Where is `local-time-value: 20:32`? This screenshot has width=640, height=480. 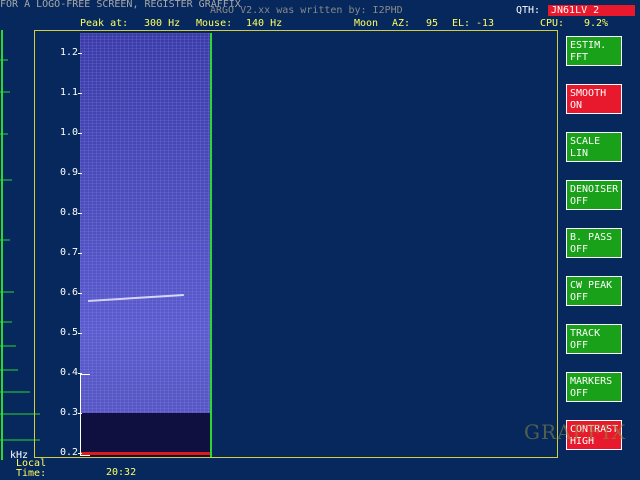 local-time-value: 20:32 is located at coordinates (121, 472).